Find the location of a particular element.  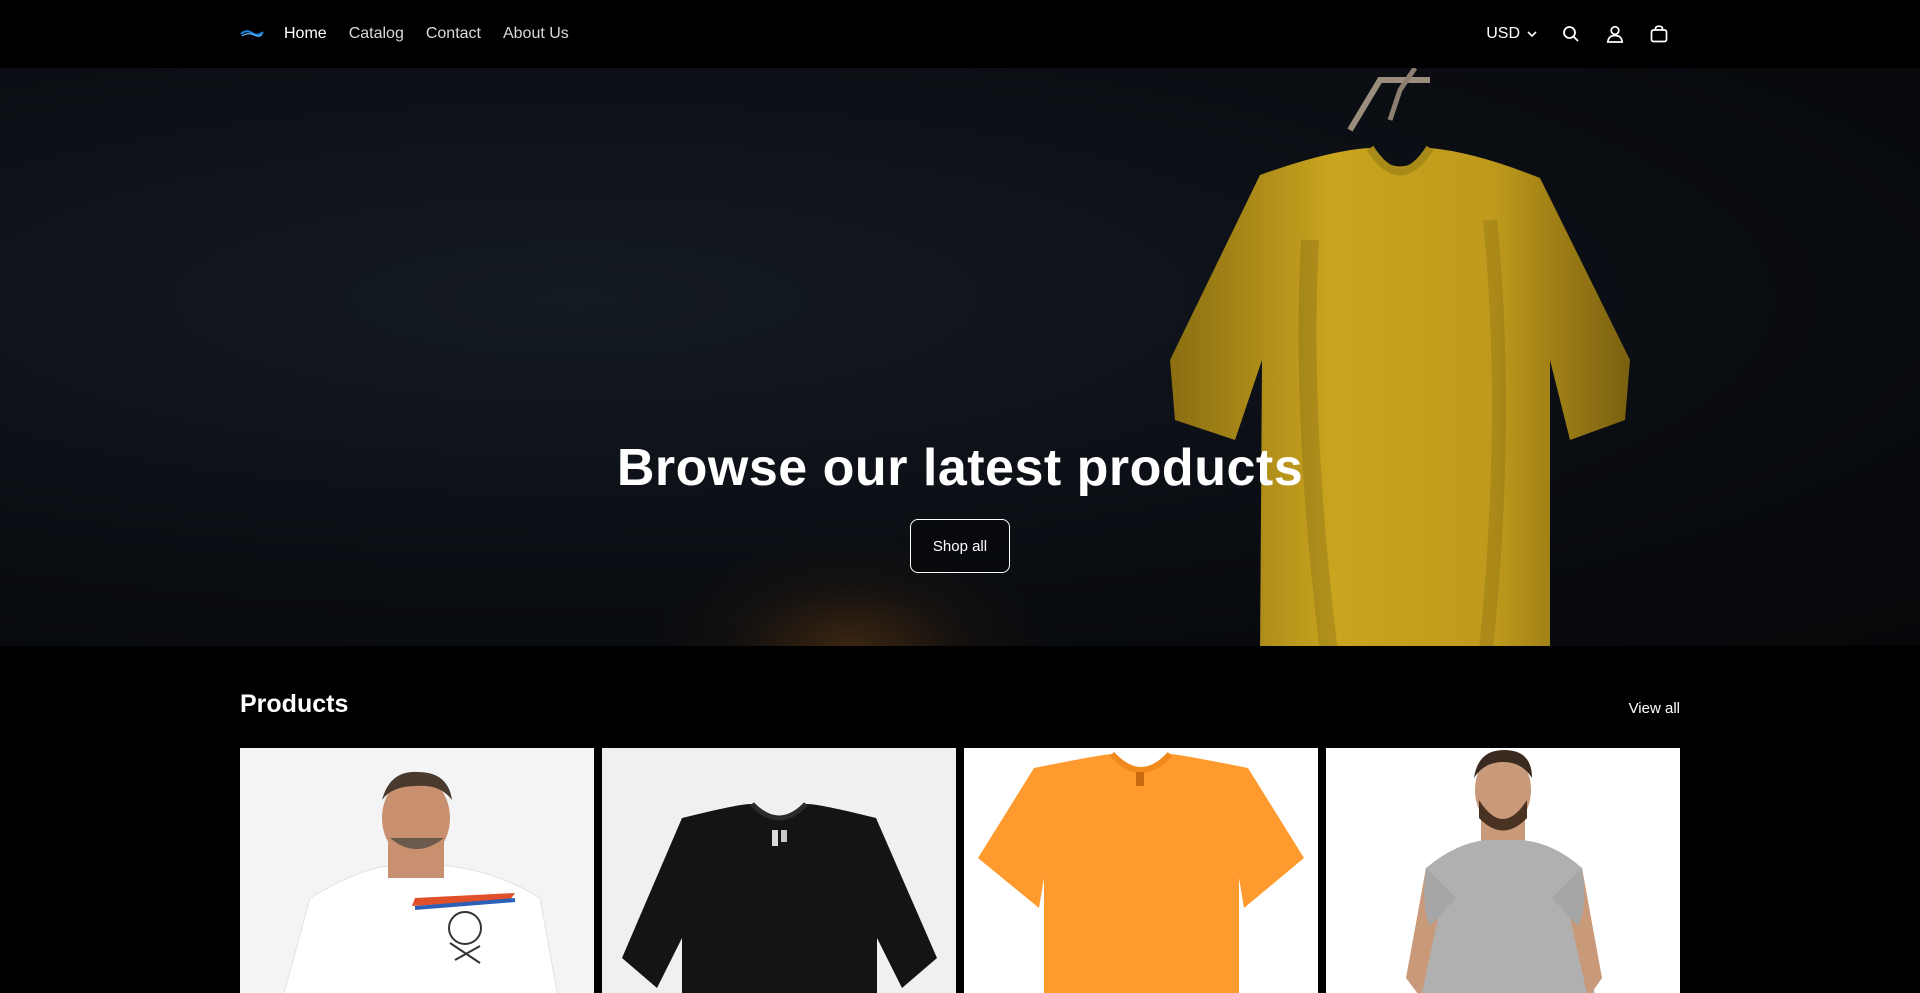

product-image-white-hockey-tshirt is located at coordinates (417, 870).